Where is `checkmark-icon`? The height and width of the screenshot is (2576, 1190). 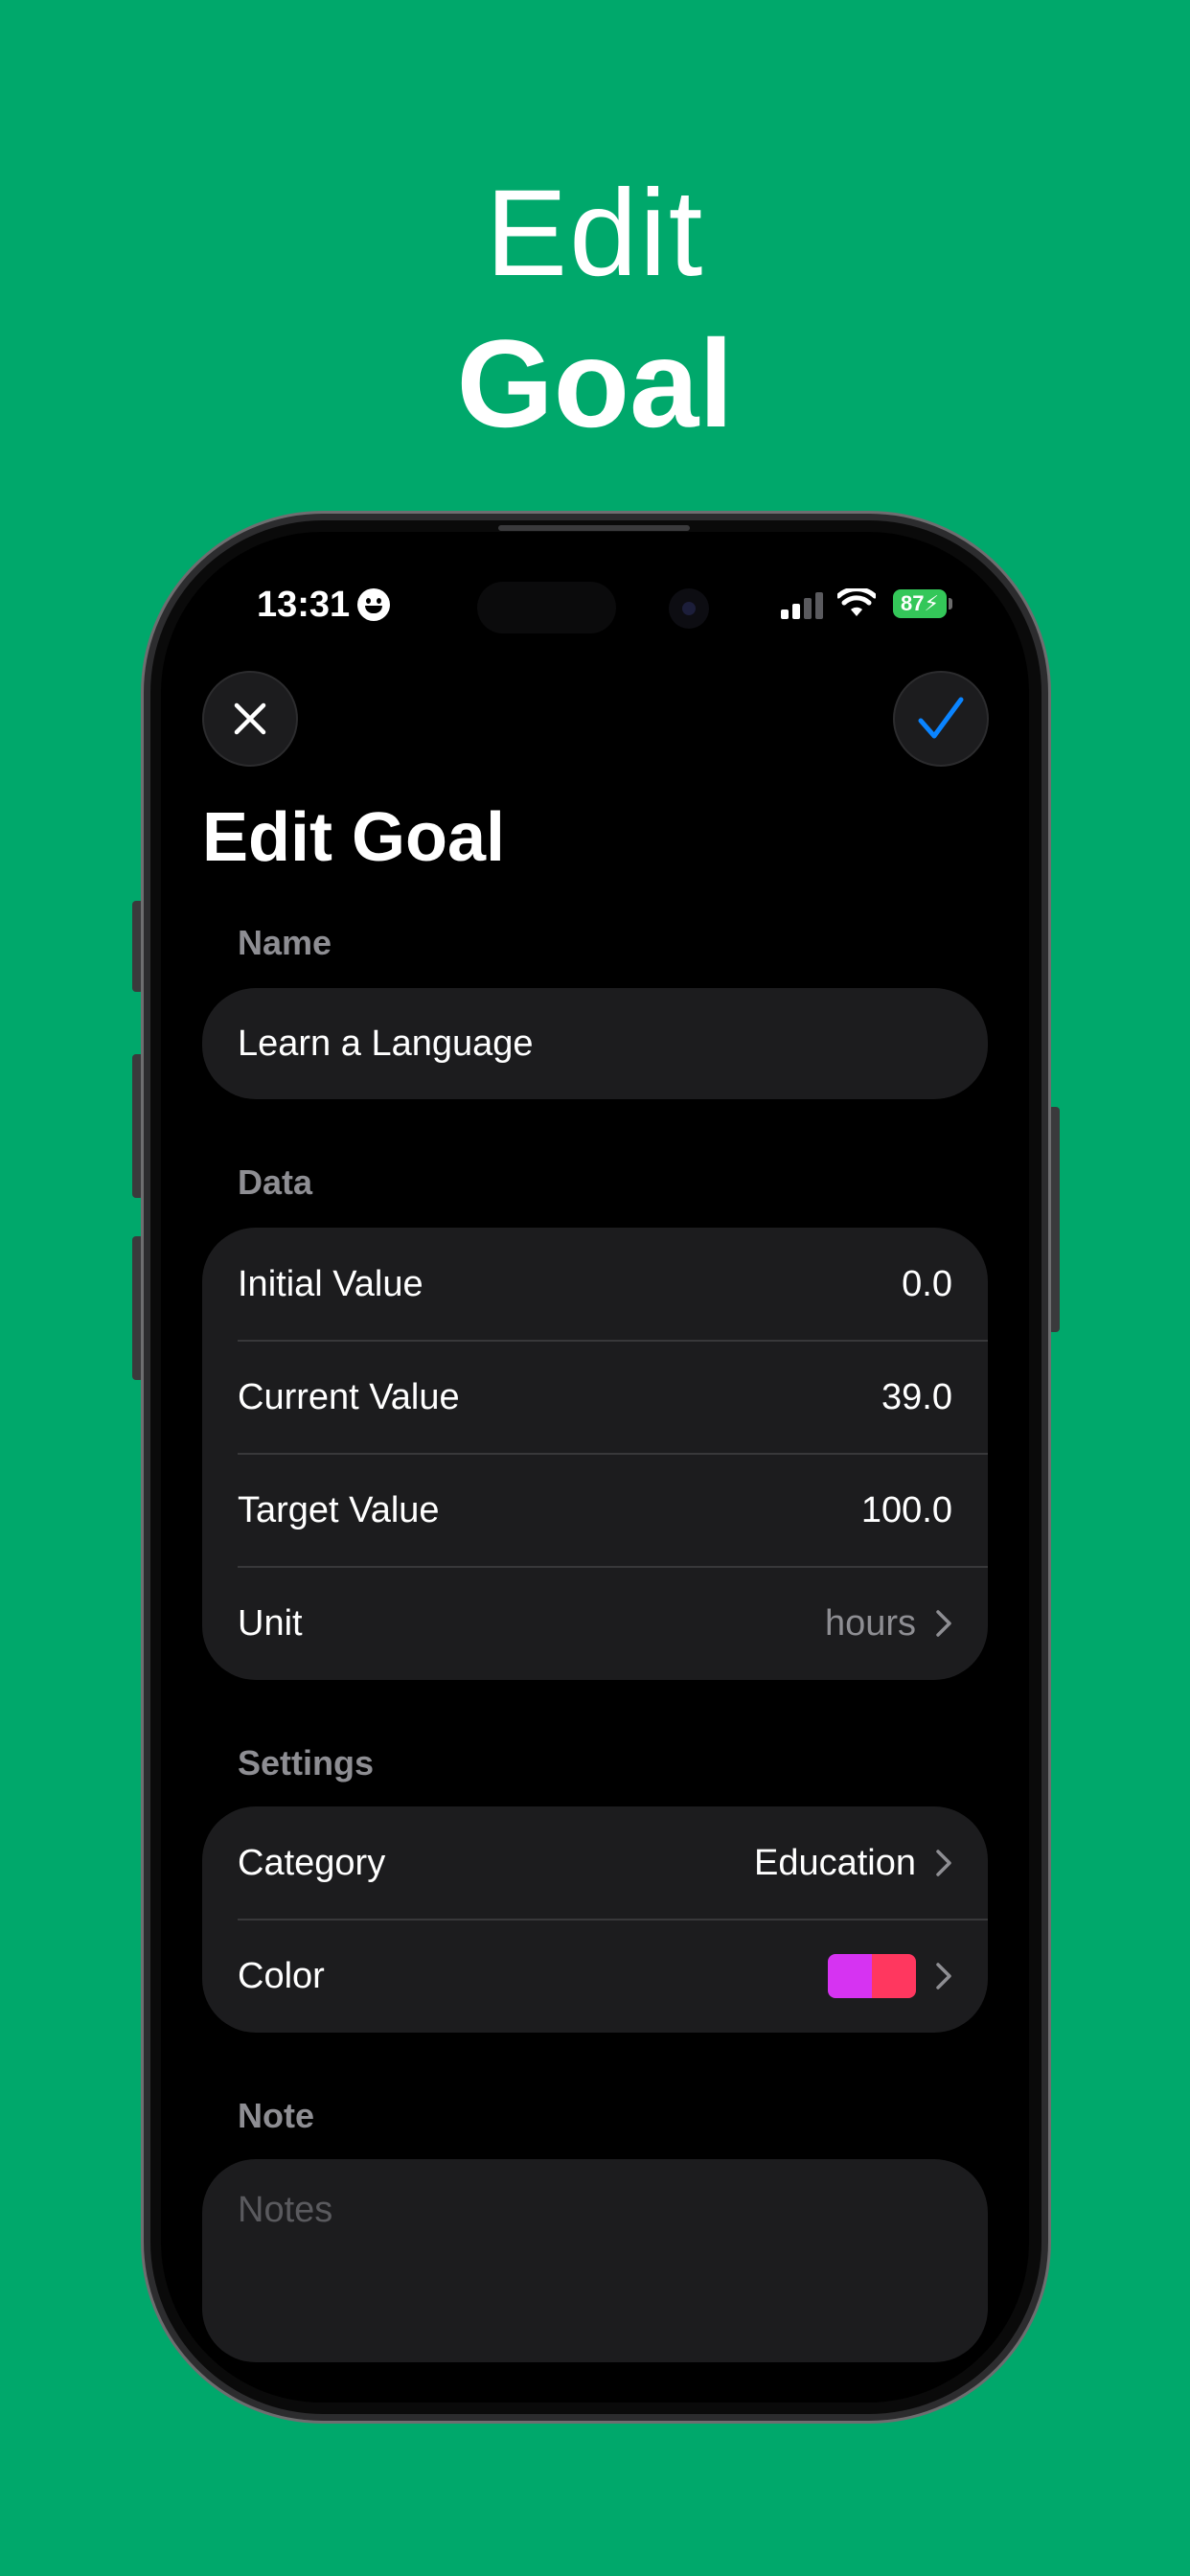
checkmark-icon is located at coordinates (941, 718).